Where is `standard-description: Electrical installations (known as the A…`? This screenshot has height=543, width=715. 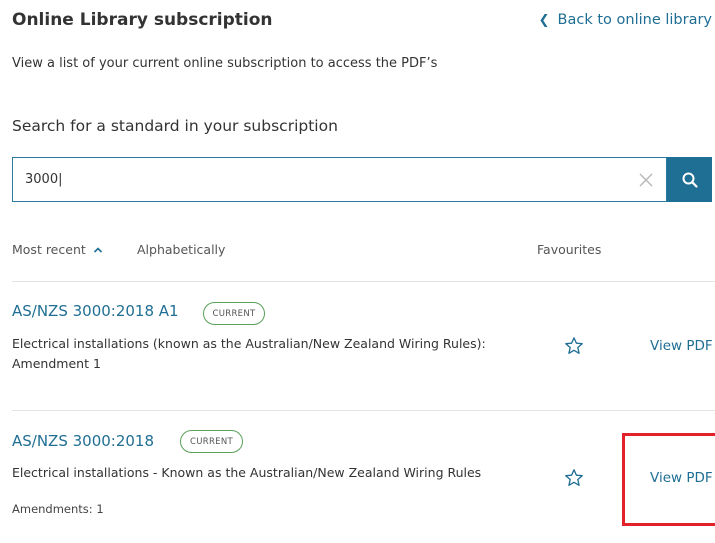 standard-description: Electrical installations (known as the A… is located at coordinates (249, 354).